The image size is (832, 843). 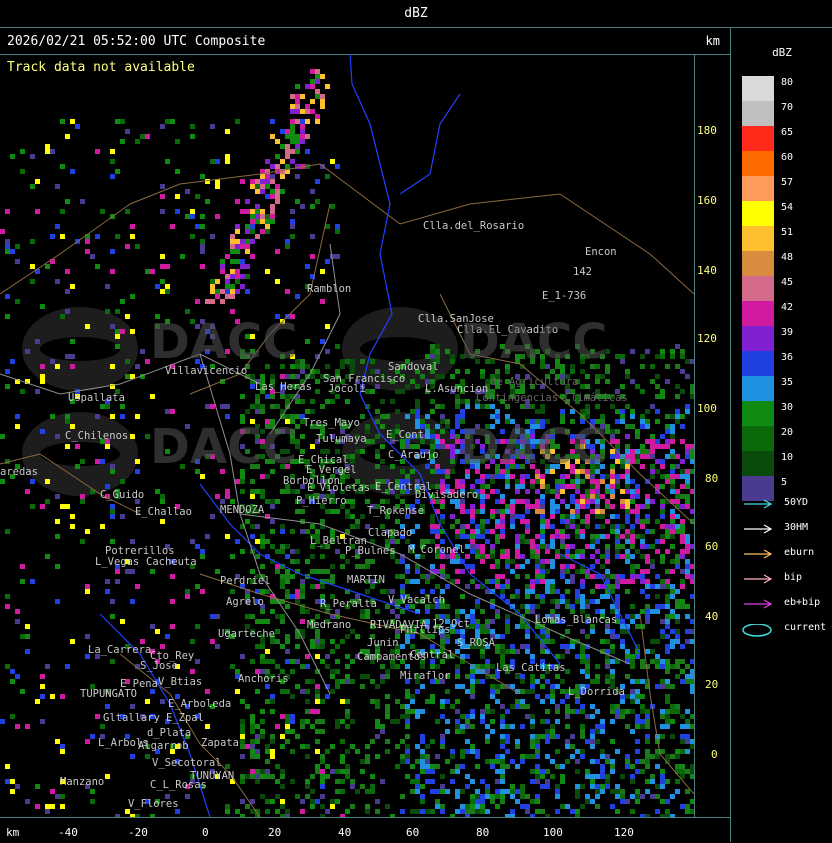 What do you see at coordinates (758, 338) in the screenshot?
I see `legend-swatch` at bounding box center [758, 338].